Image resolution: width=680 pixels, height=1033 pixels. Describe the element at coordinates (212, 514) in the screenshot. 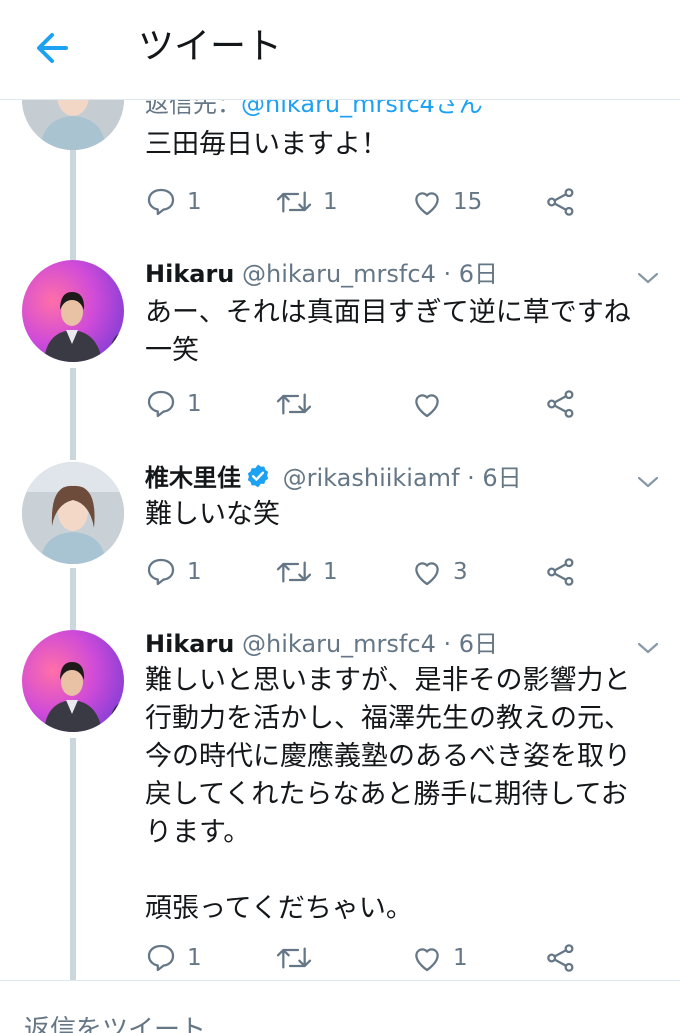

I see `tweet-text: 難しいな笑` at that location.